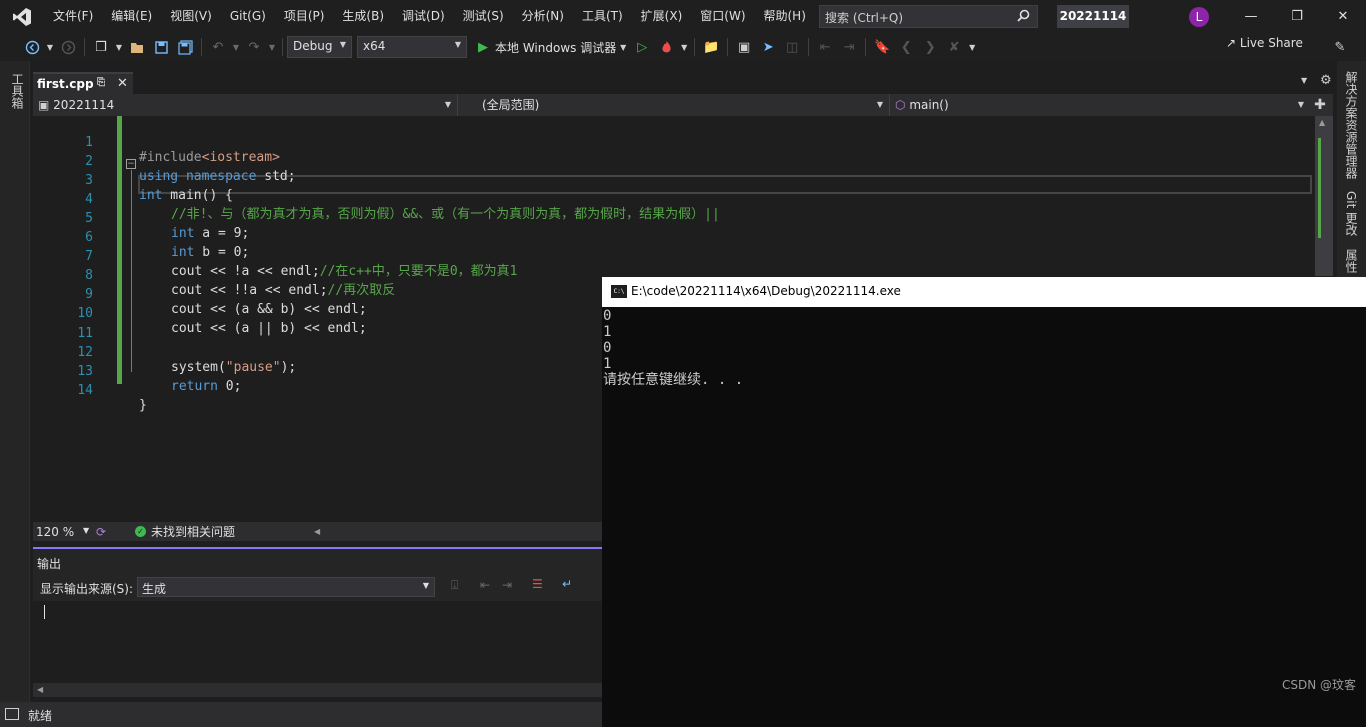 Image resolution: width=1366 pixels, height=727 pixels. I want to click on brush-icon: ⟳, so click(101, 532).